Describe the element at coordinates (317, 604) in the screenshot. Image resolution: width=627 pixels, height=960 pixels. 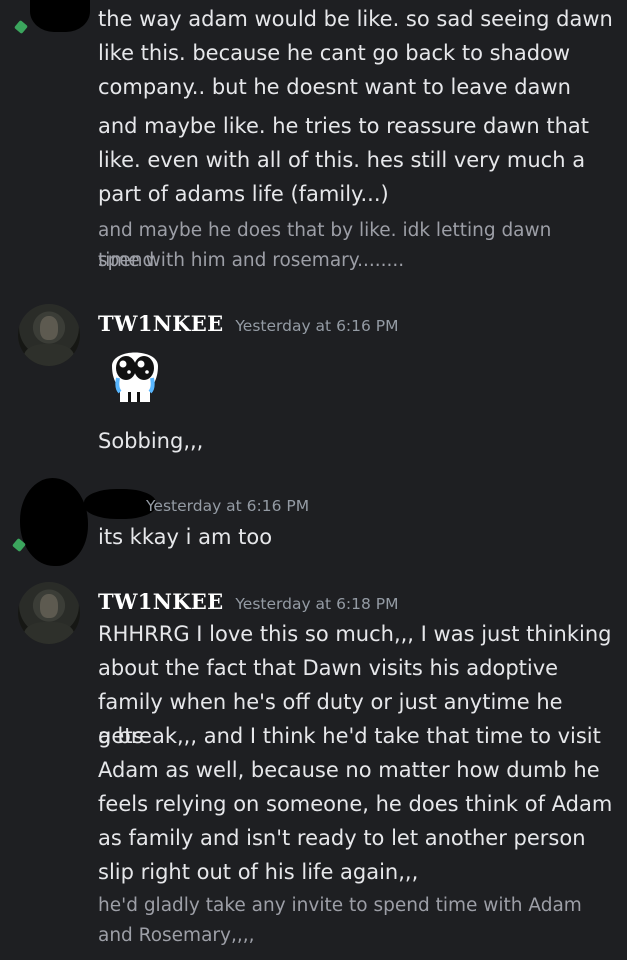
I see `timestamp: Yesterday at 6:18 PM` at that location.